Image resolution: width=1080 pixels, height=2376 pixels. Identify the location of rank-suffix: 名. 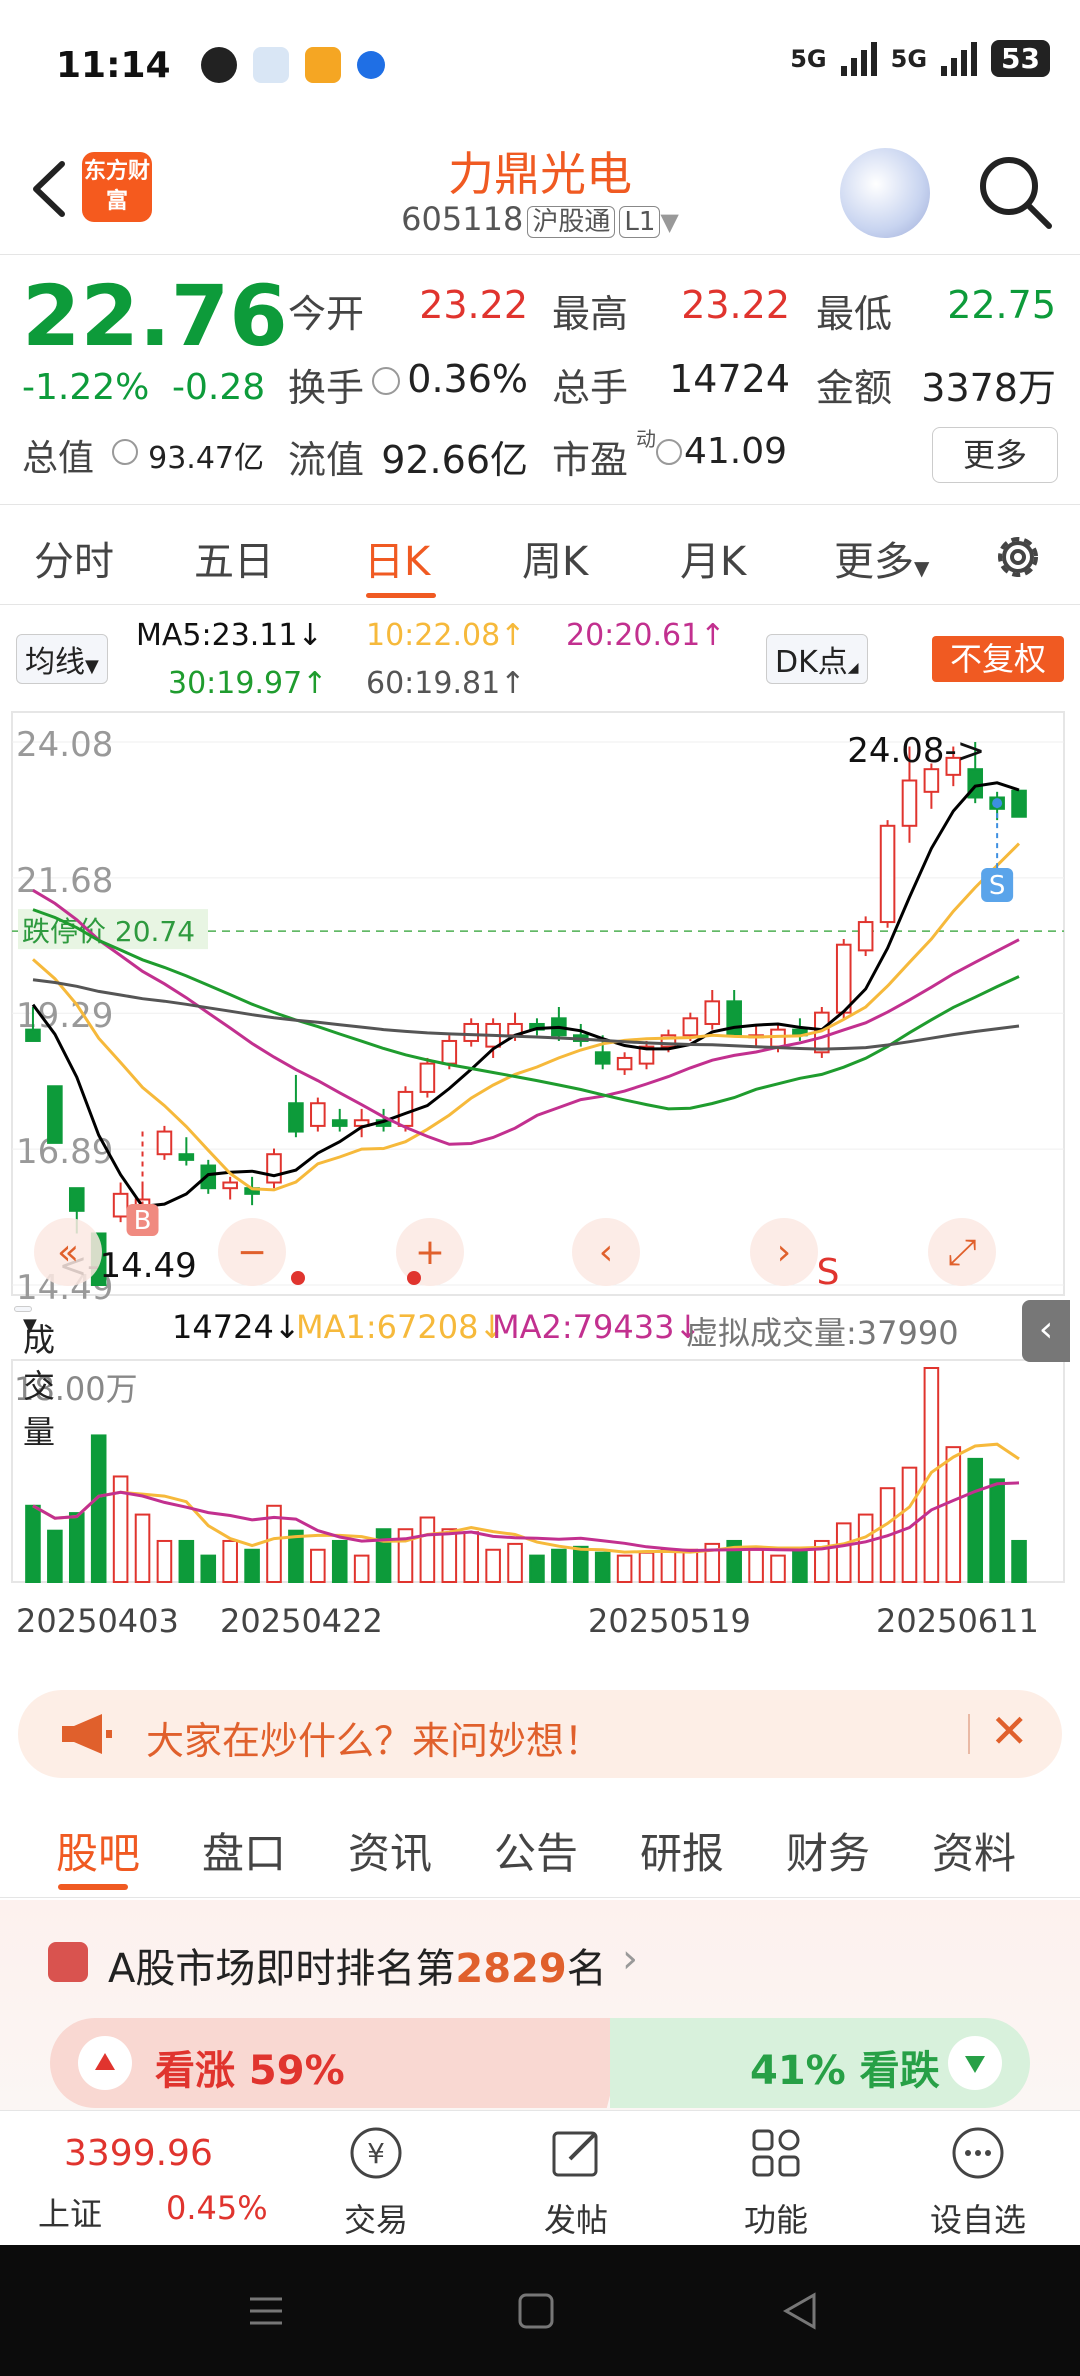
(586, 1969).